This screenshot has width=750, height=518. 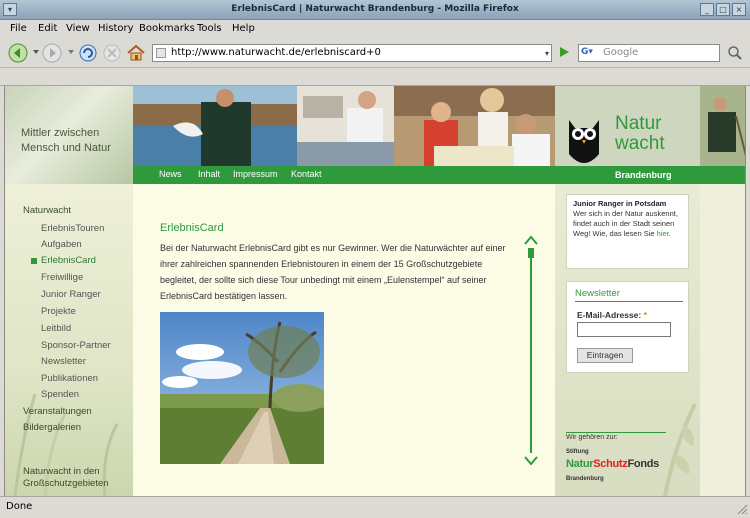 What do you see at coordinates (276, 52) in the screenshot?
I see `url-text: http://www.naturwacht.de/erlebniscard+0` at bounding box center [276, 52].